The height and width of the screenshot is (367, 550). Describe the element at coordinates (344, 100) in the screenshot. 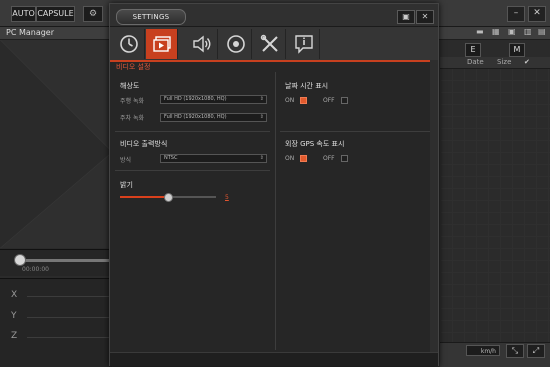

I see `datetime-off-checkbox` at that location.